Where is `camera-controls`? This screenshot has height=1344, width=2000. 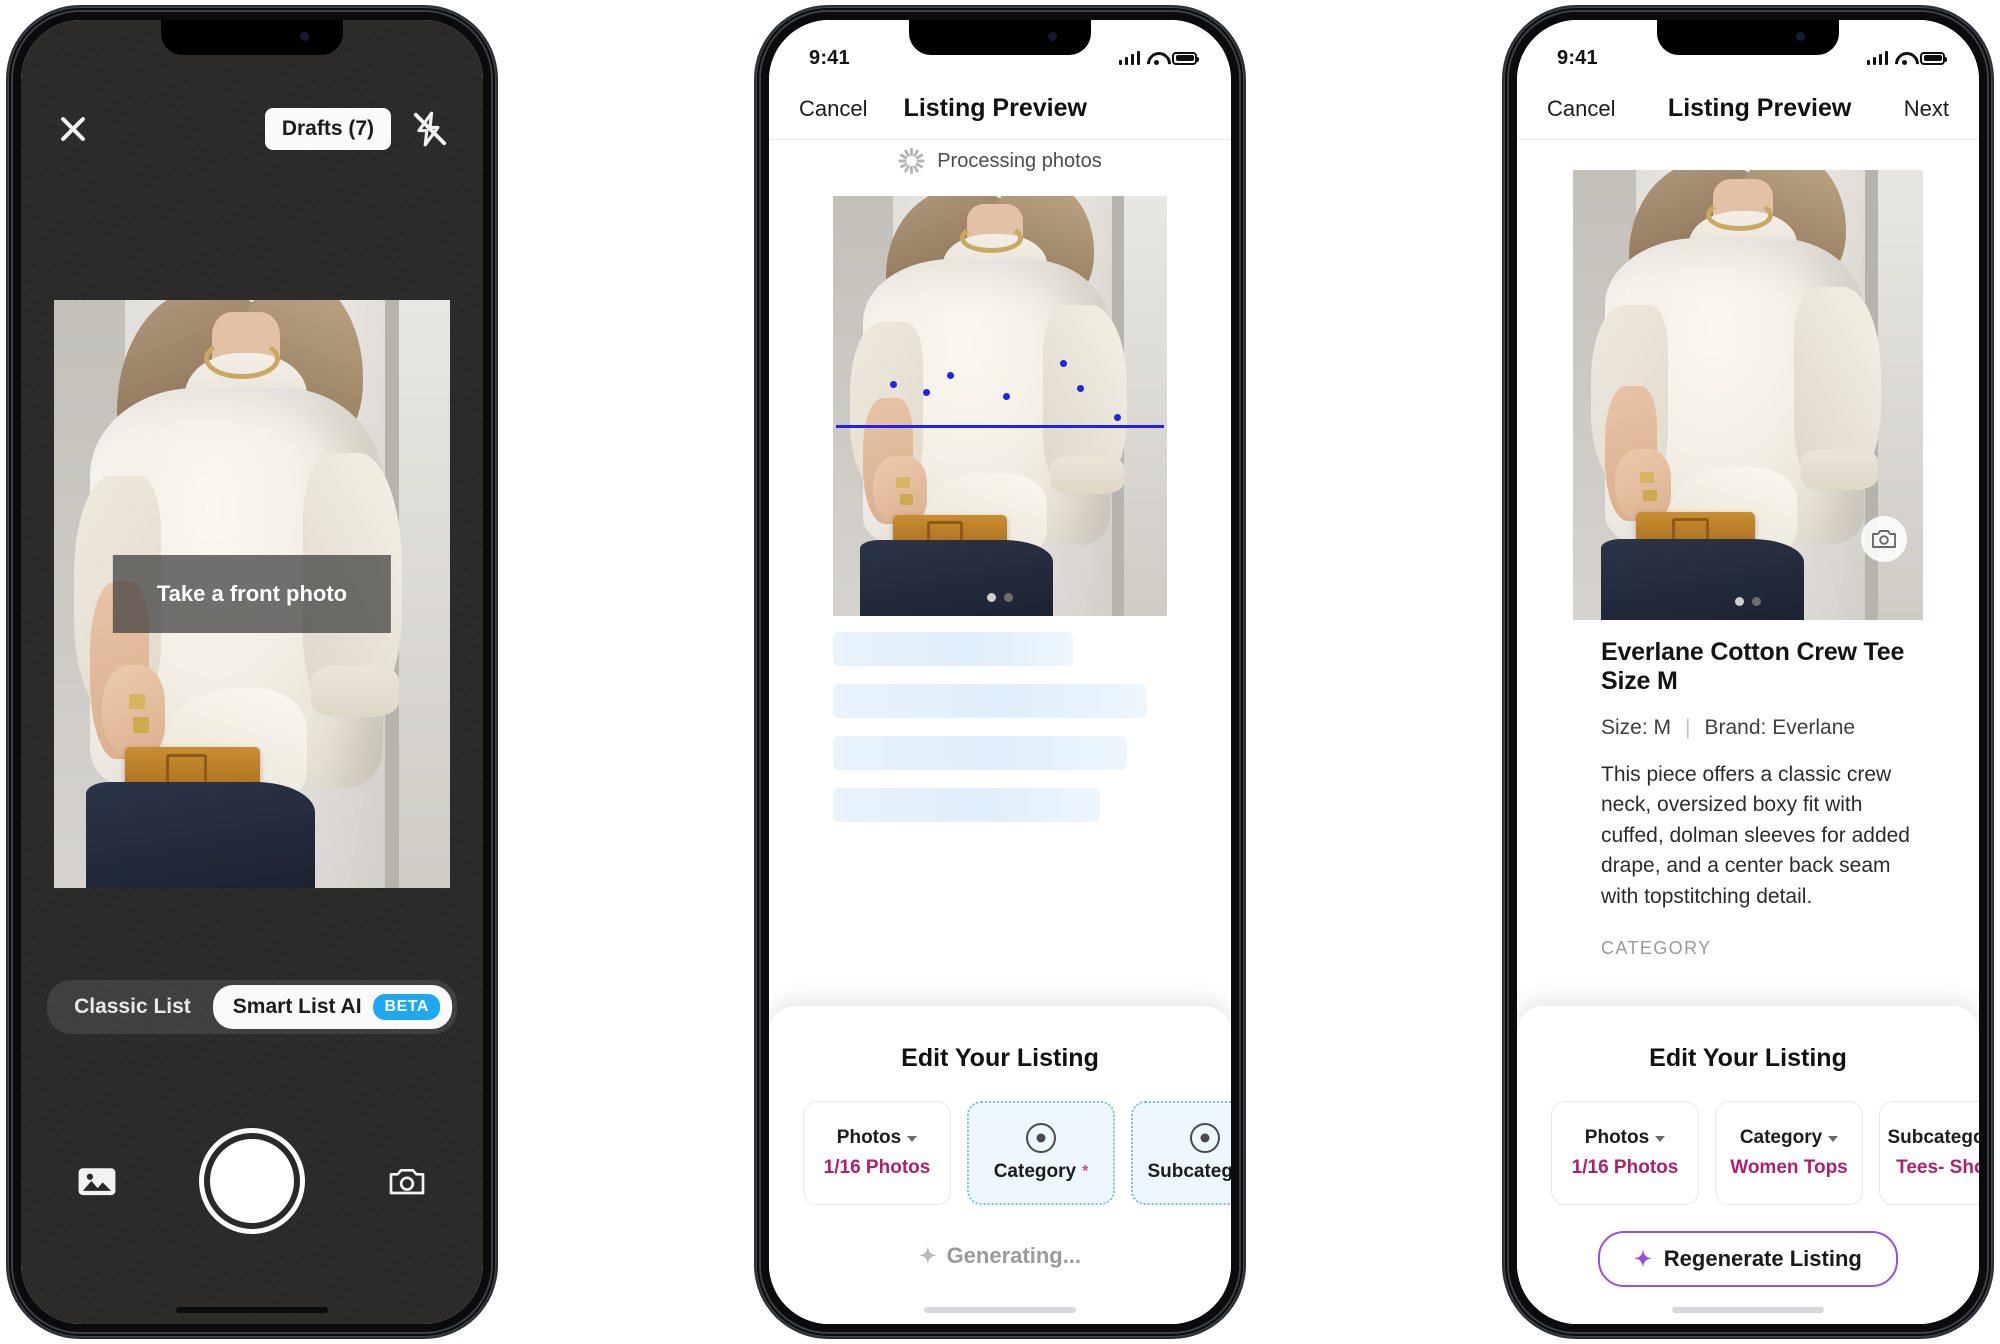
camera-controls is located at coordinates (252, 1181).